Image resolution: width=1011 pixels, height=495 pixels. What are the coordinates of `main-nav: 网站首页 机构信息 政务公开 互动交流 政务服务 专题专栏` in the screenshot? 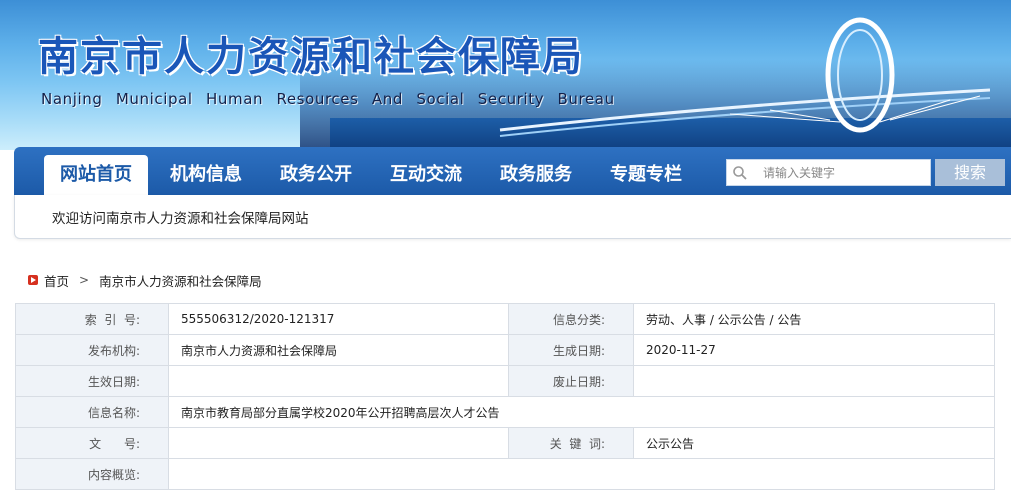 It's located at (374, 175).